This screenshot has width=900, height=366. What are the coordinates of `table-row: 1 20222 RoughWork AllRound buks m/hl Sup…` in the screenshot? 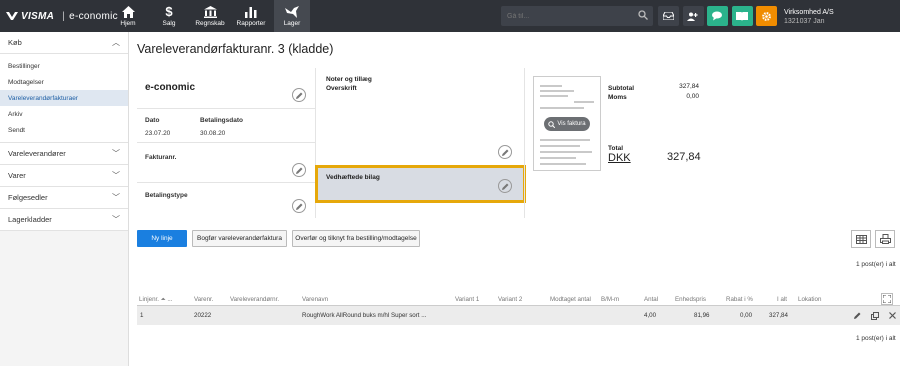 It's located at (502, 315).